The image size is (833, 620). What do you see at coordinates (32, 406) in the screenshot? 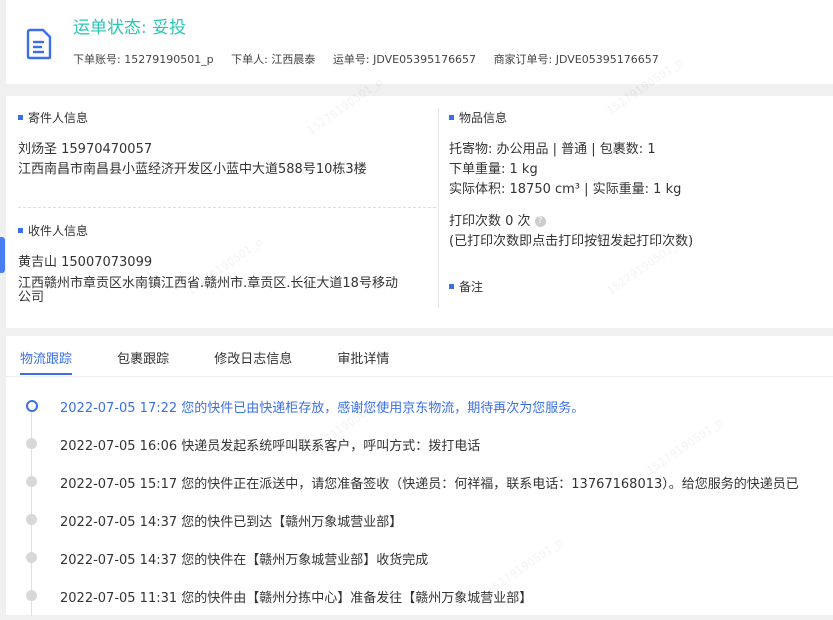
I see `timeline-dot-current` at bounding box center [32, 406].